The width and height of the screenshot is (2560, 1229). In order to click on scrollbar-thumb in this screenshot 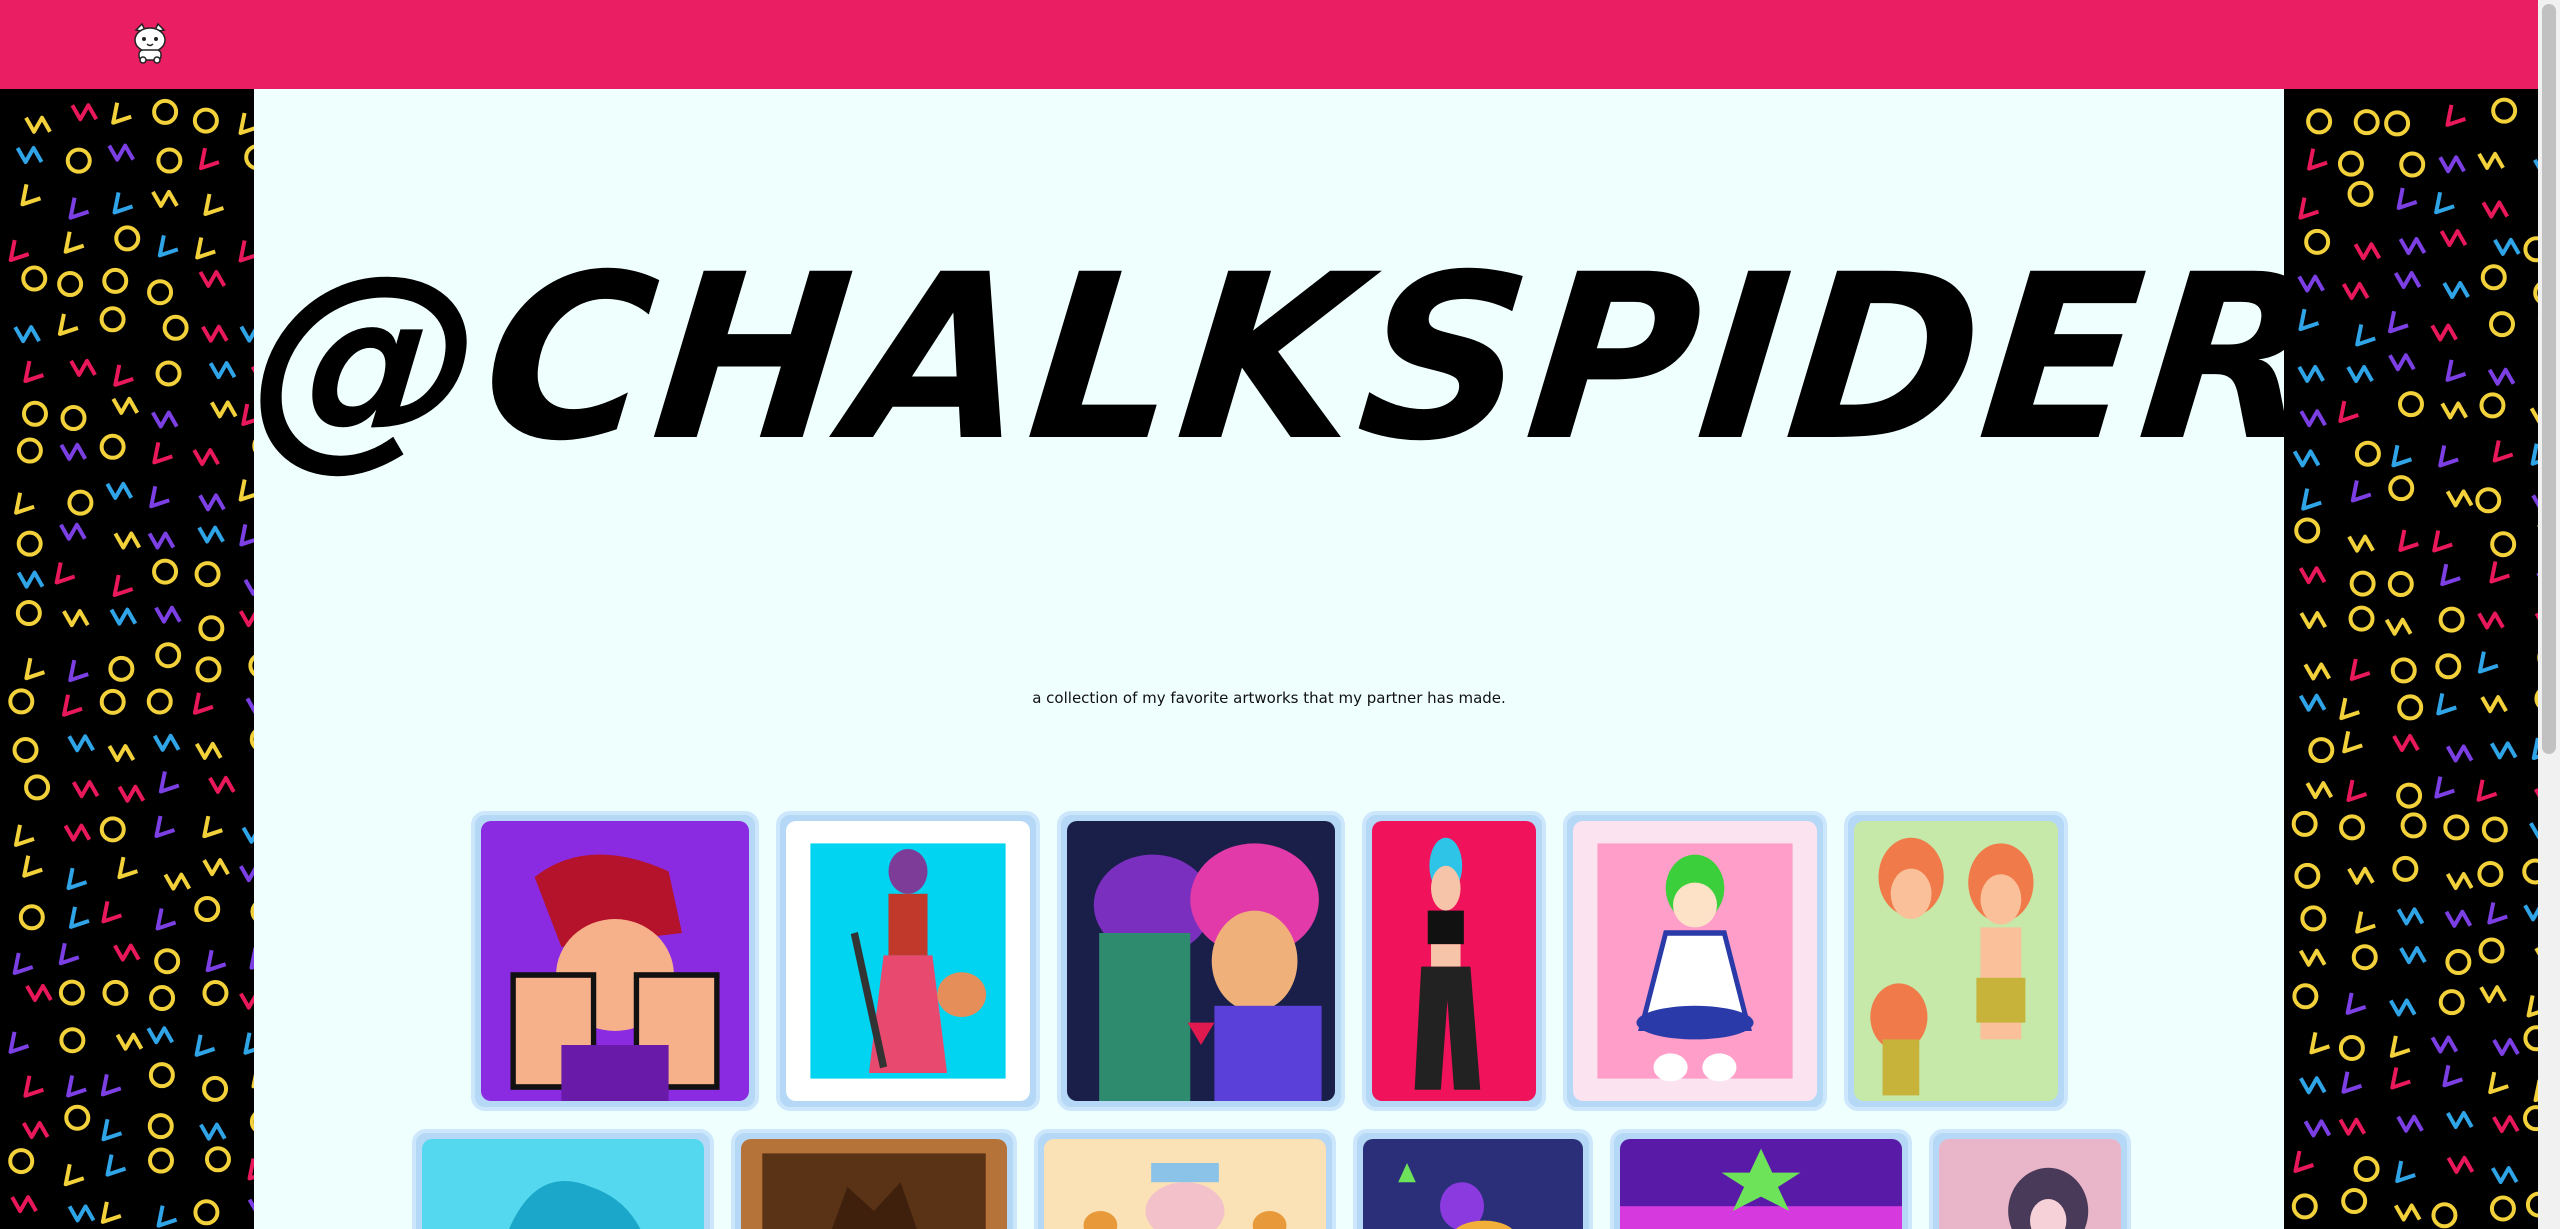, I will do `click(2549, 379)`.